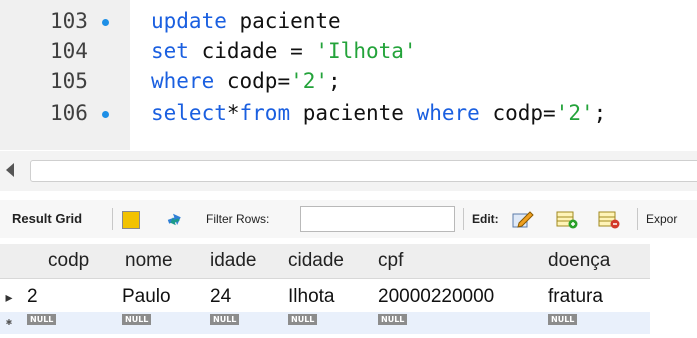  Describe the element at coordinates (47, 219) in the screenshot. I see `result-grid-tab: Result Grid` at that location.